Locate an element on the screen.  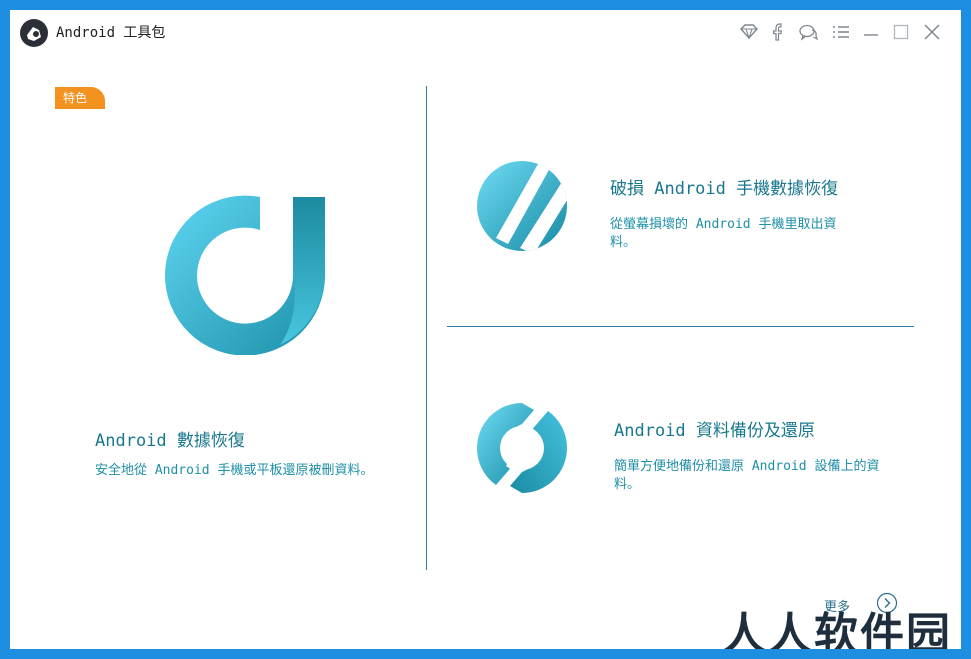
backup-restore-icon is located at coordinates (522, 448).